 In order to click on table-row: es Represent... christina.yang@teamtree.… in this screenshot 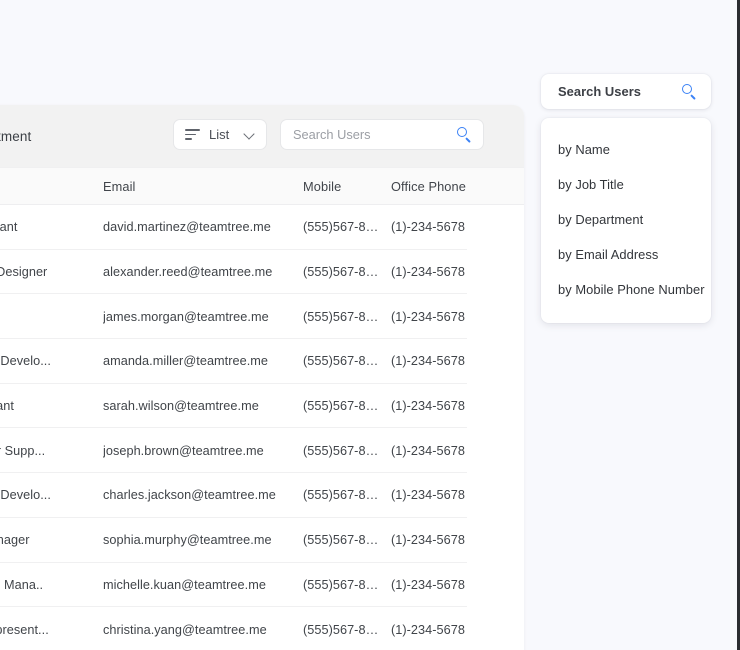, I will do `click(262, 628)`.